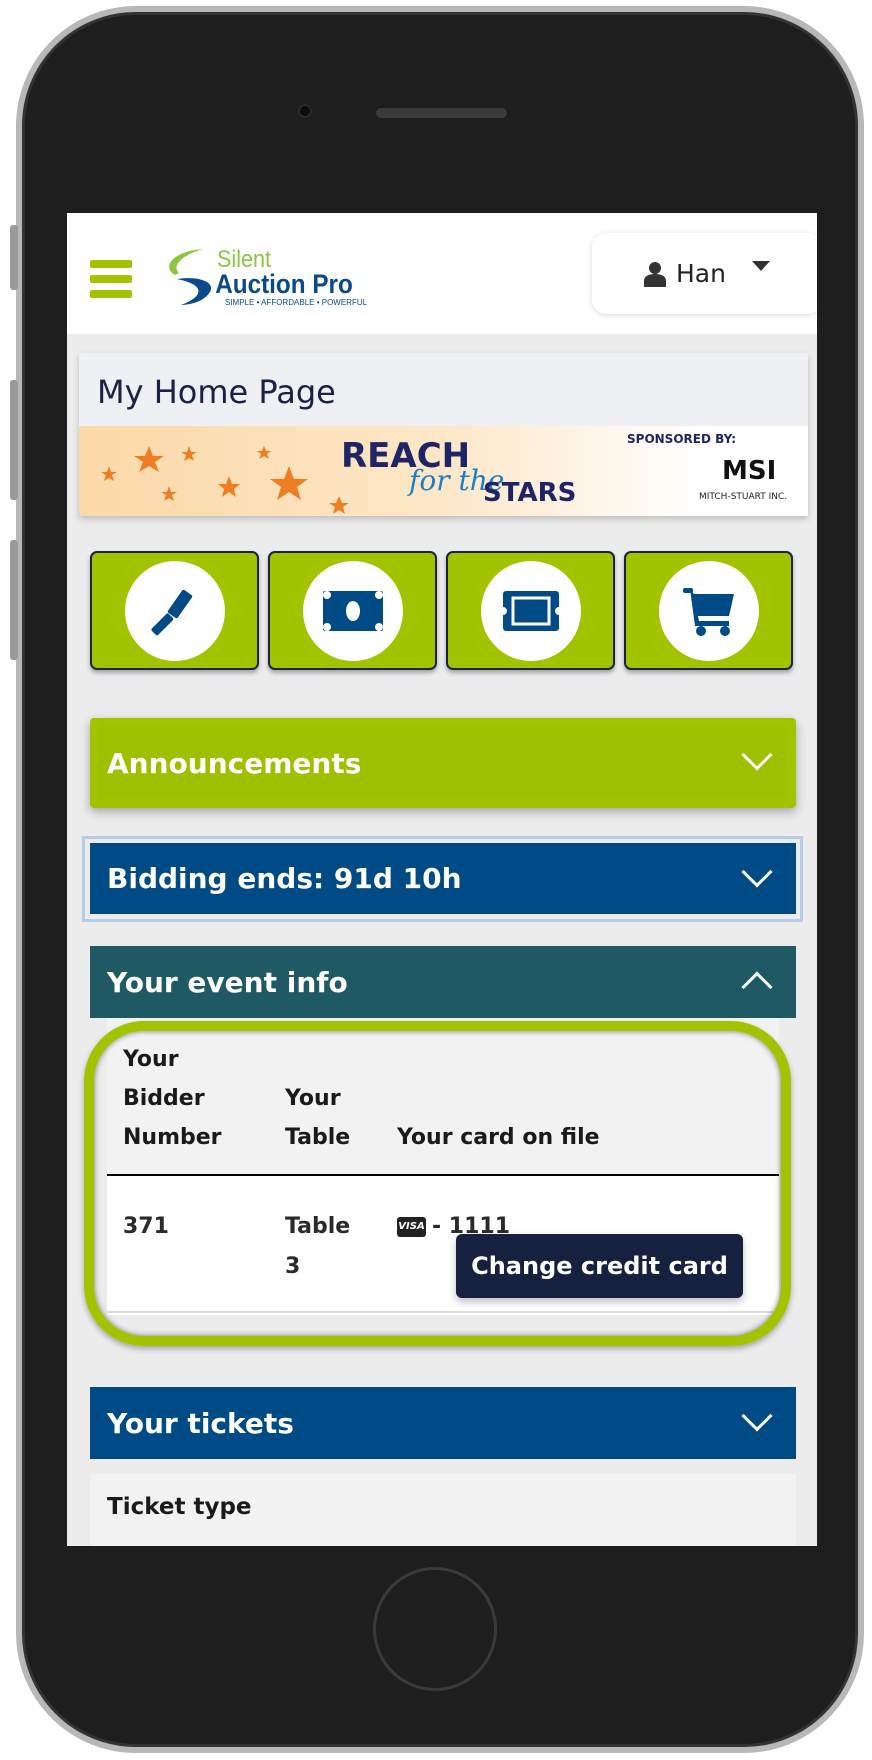  Describe the element at coordinates (443, 763) in the screenshot. I see `announcements-accordion: Announcements` at that location.